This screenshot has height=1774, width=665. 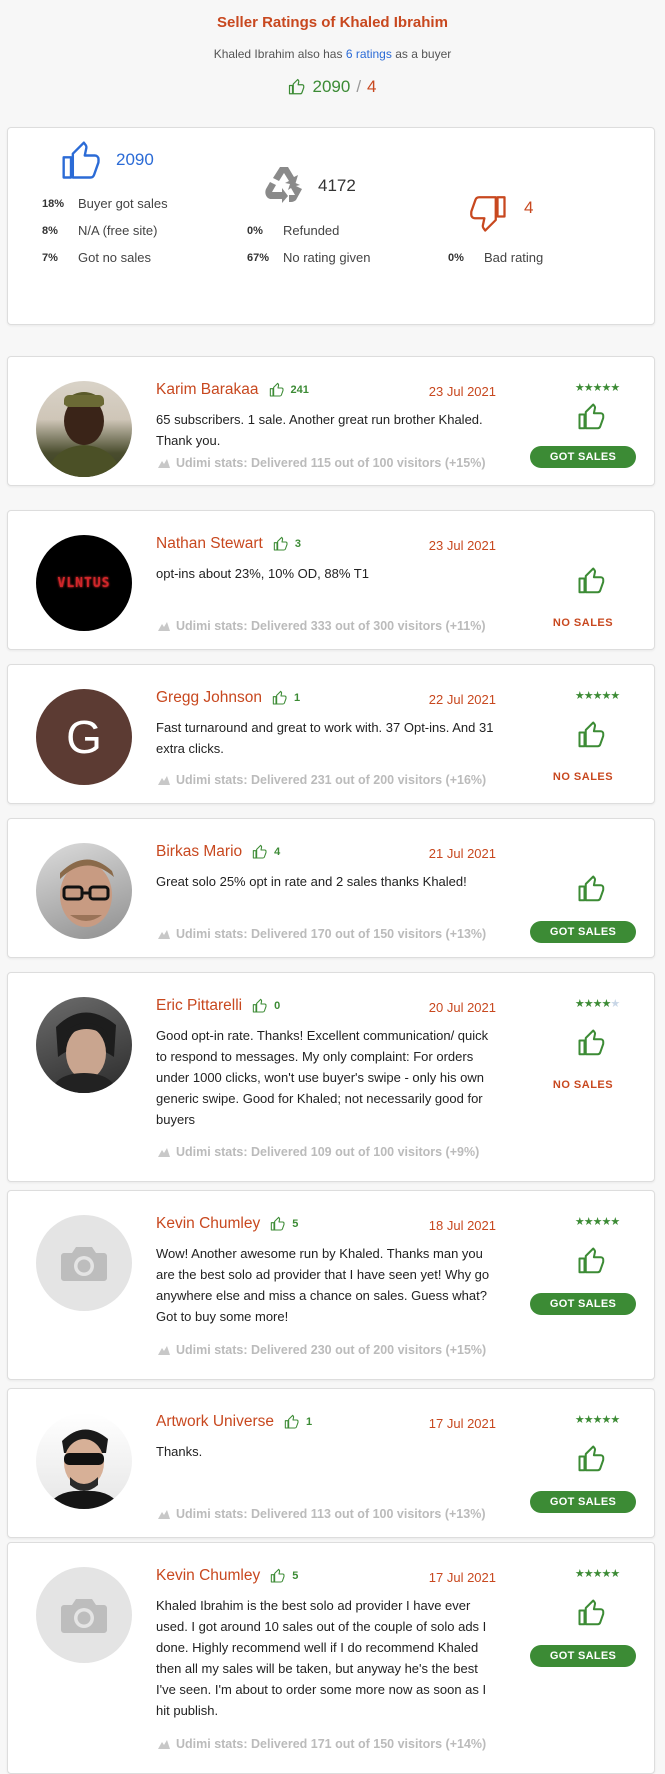 I want to click on positive-count: 2090, so click(x=135, y=159).